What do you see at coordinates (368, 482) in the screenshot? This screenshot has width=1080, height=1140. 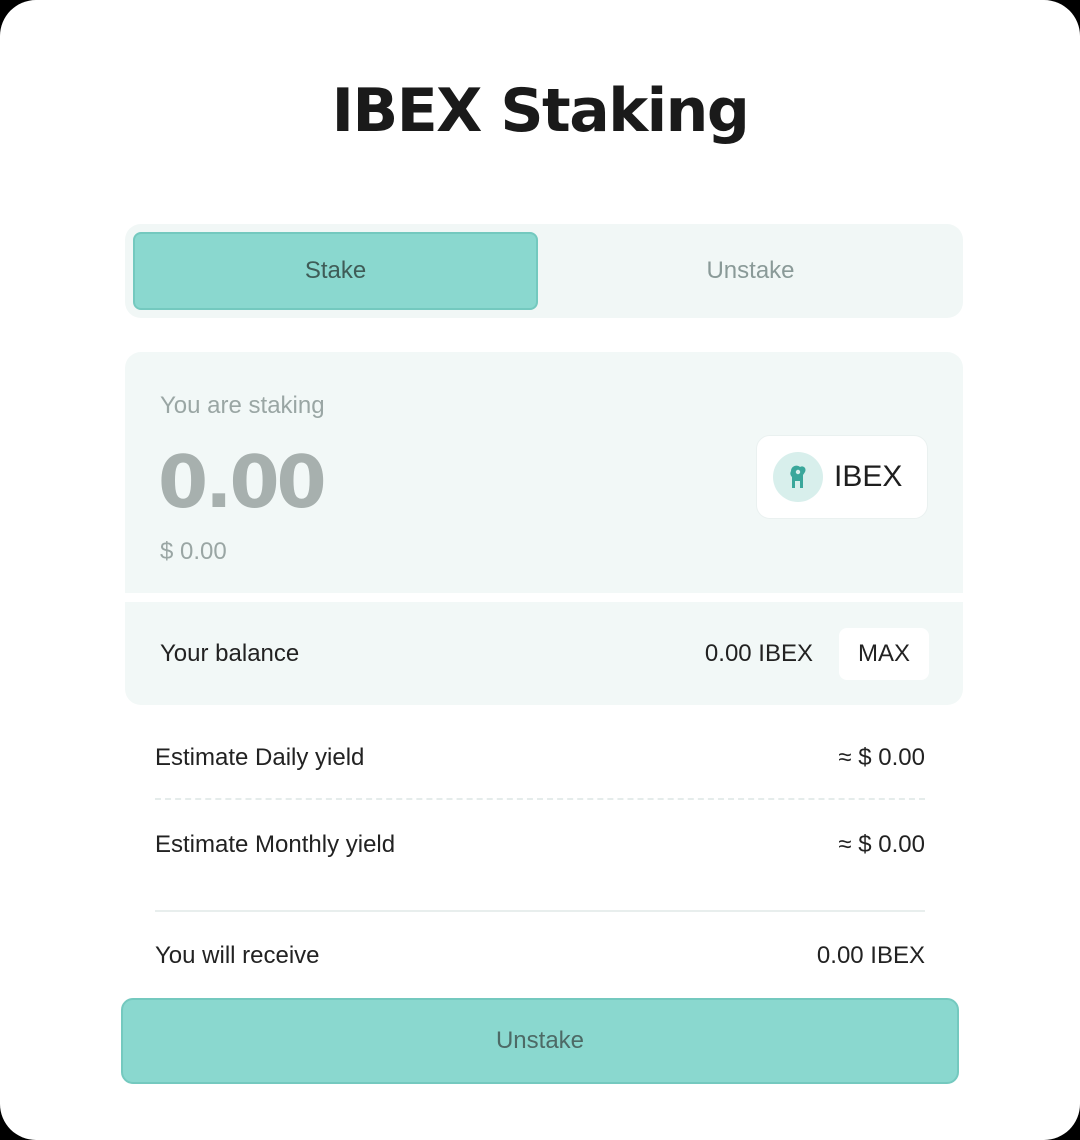 I see `stake-amount-input` at bounding box center [368, 482].